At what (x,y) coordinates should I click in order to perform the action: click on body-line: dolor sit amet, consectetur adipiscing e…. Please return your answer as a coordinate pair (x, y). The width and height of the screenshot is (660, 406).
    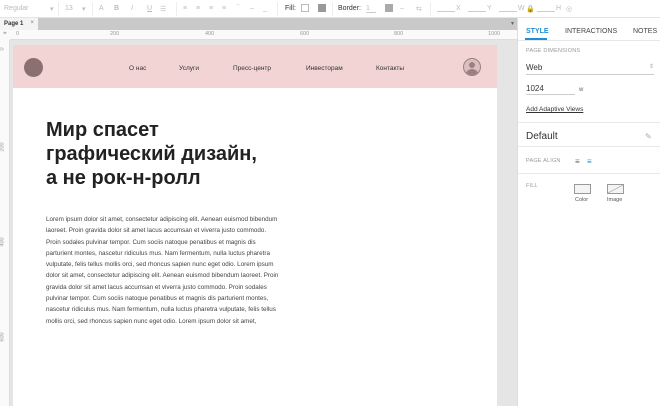
    Looking at the image, I should click on (162, 276).